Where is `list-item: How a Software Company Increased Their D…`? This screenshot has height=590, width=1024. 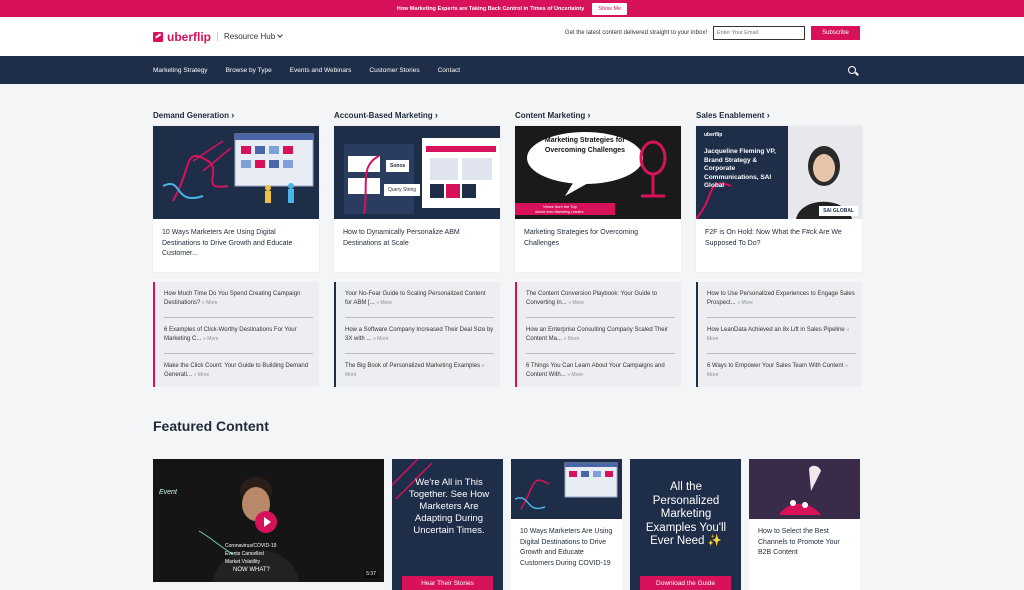 list-item: How a Software Company Increased Their D… is located at coordinates (419, 336).